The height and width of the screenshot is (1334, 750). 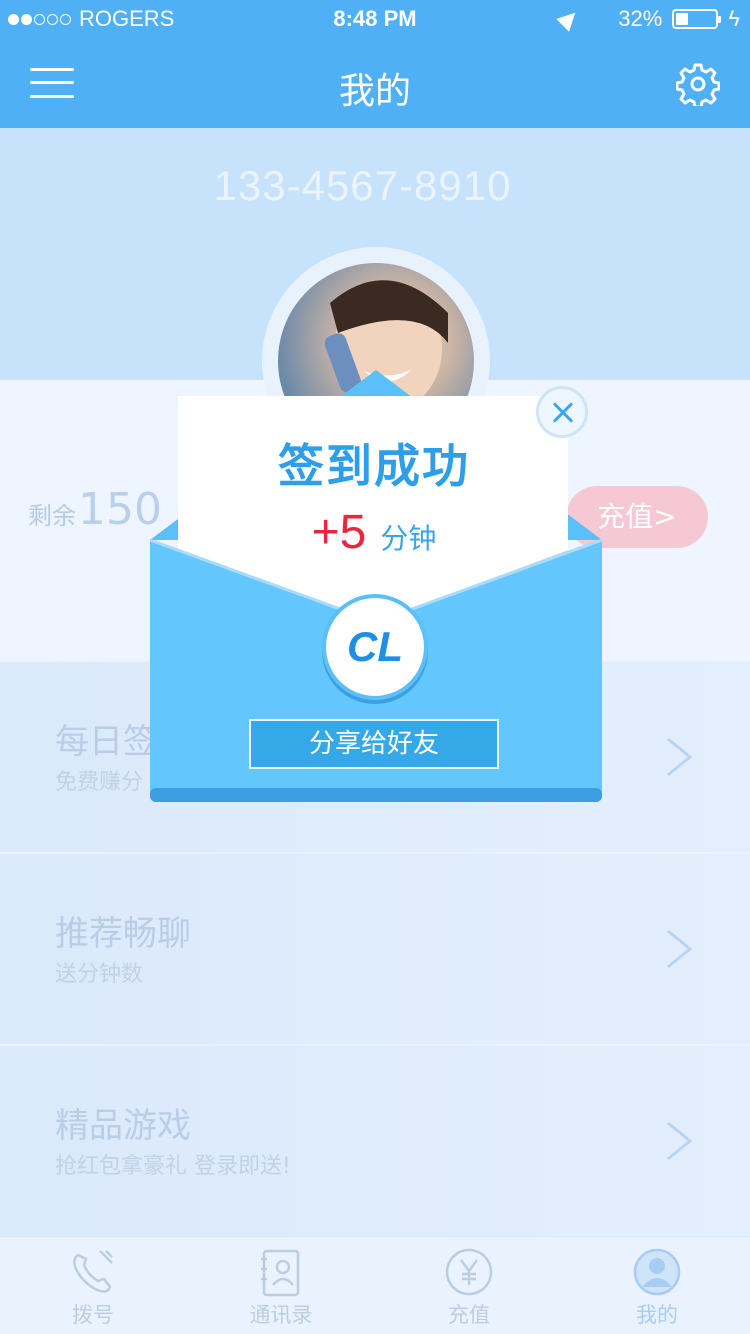 I want to click on tab-contacts: 通讯录, so click(x=281, y=1285).